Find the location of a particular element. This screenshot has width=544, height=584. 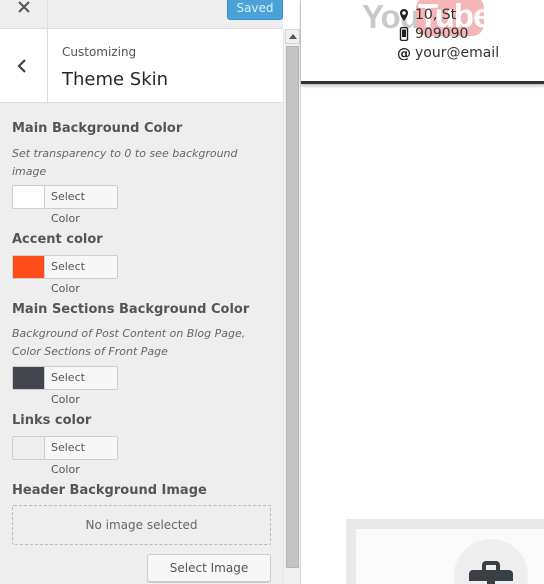

at-sign-icon: @ is located at coordinates (404, 53).